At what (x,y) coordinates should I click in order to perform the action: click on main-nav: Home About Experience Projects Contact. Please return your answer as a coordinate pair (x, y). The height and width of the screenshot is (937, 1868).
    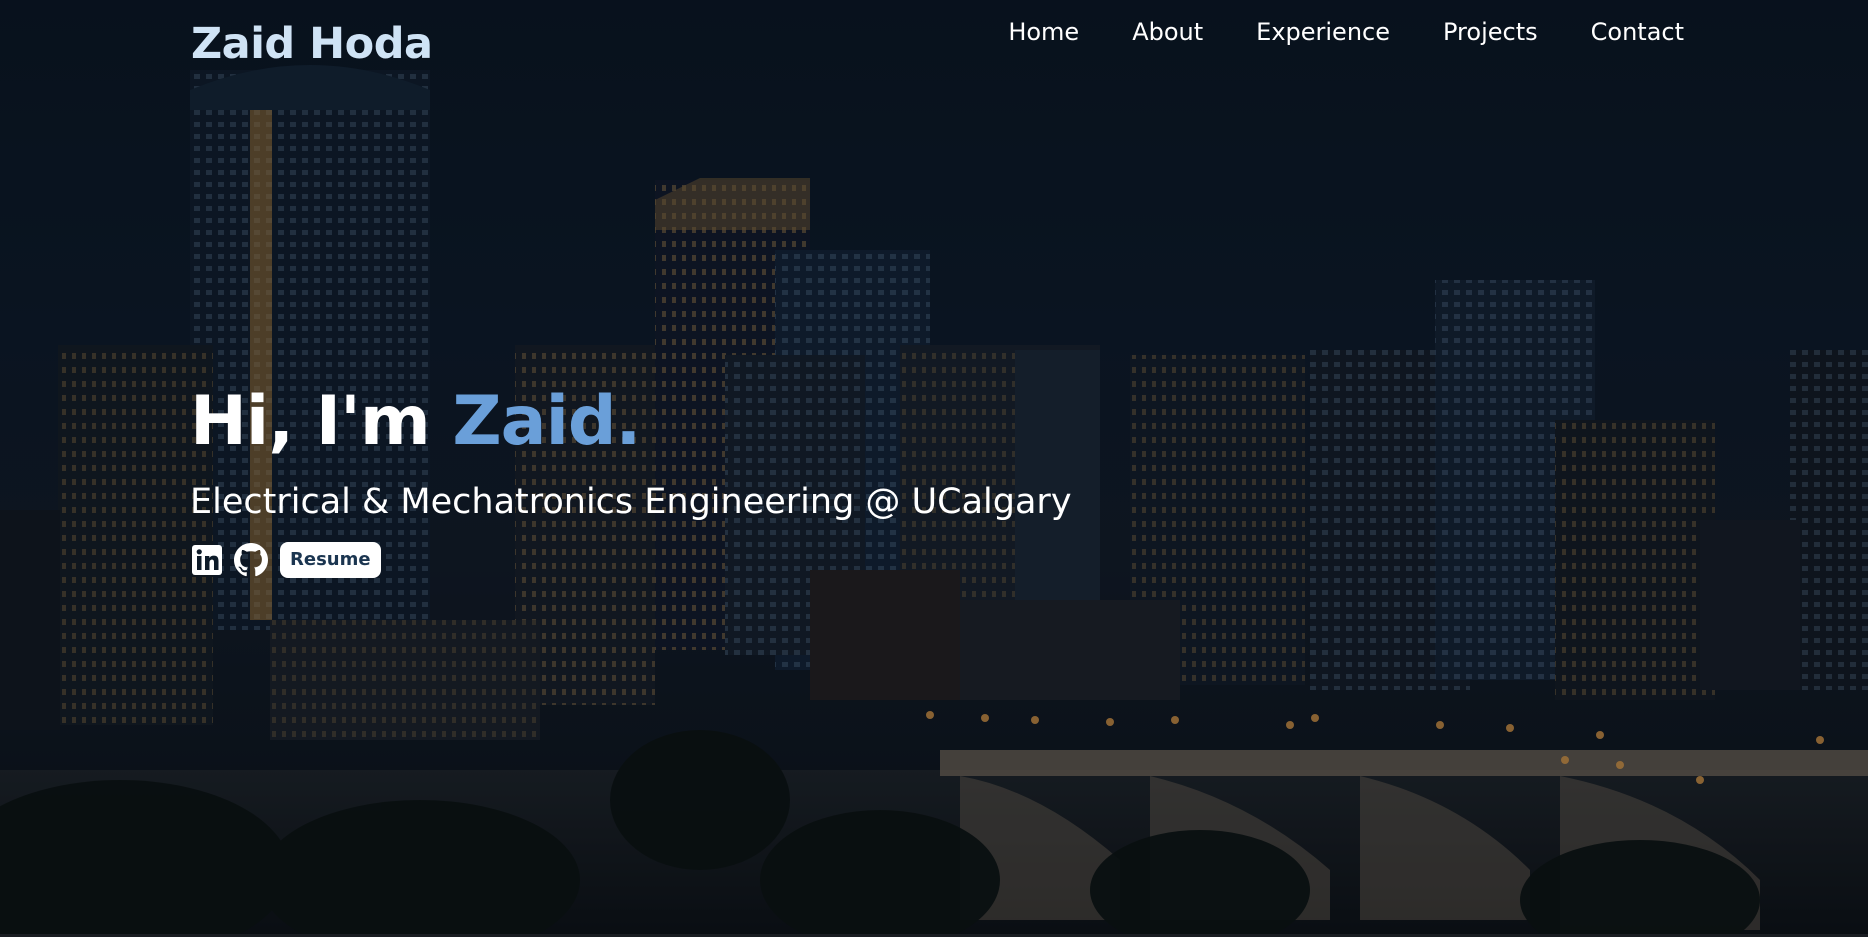
    Looking at the image, I should click on (1346, 32).